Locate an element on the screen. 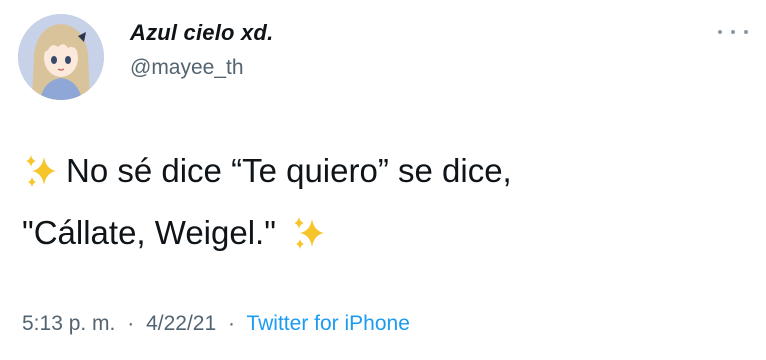  user-handle: @mayee_th is located at coordinates (187, 68).